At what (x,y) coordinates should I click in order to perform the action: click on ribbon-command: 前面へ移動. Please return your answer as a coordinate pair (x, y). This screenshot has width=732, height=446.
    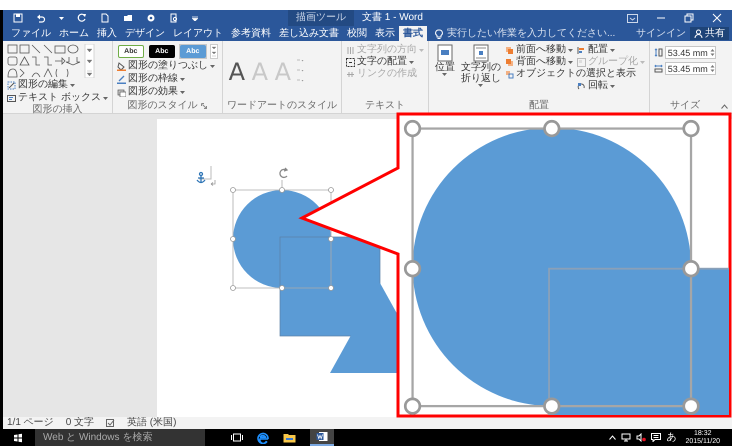
    Looking at the image, I should click on (538, 50).